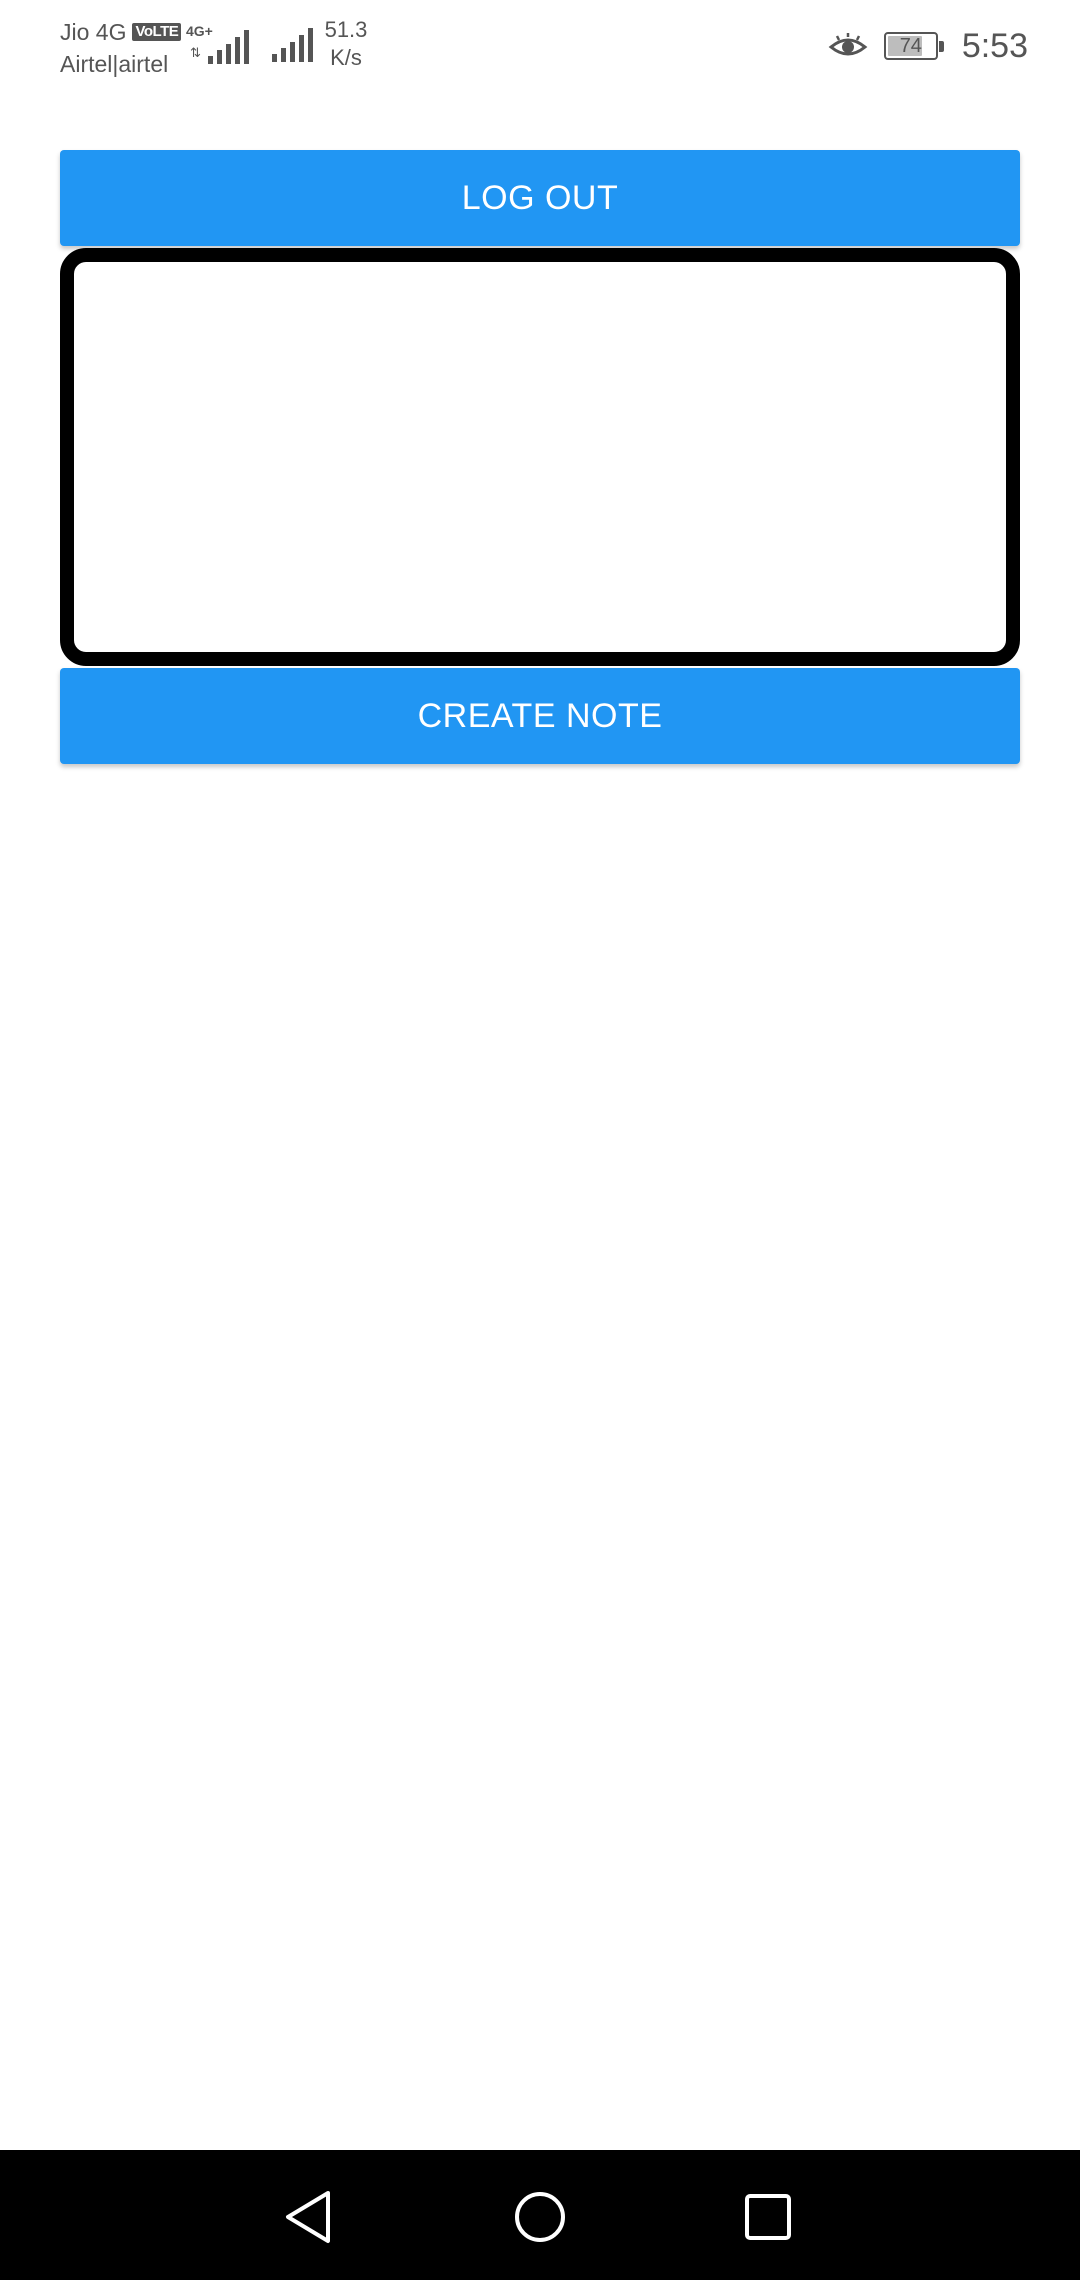 This screenshot has height=2280, width=1080. Describe the element at coordinates (157, 32) in the screenshot. I see `volte-badge: VoLTE` at that location.